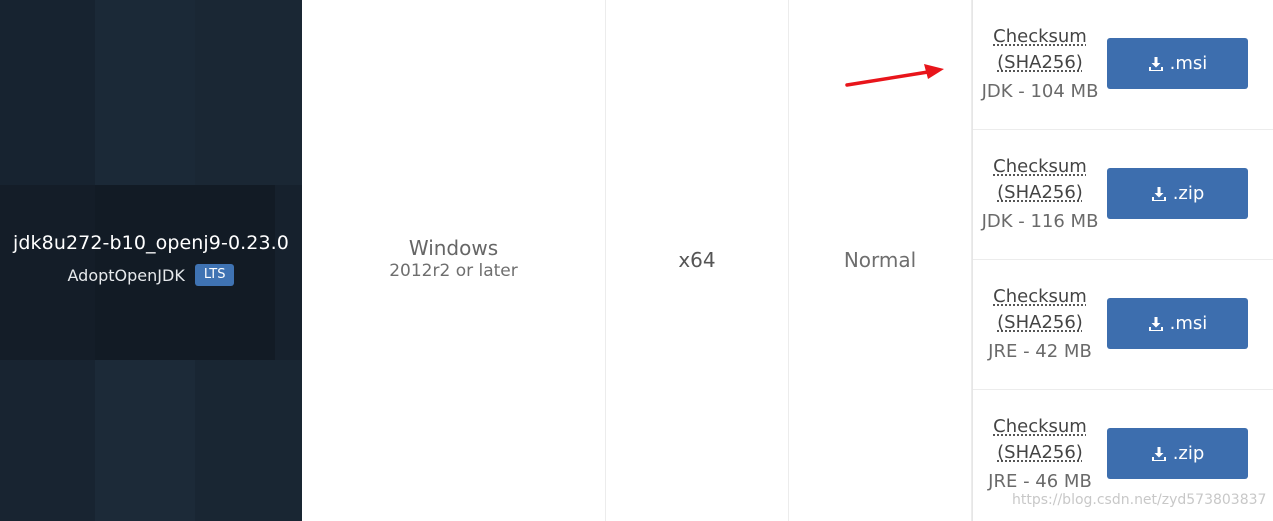 This screenshot has height=521, width=1273. Describe the element at coordinates (1040, 221) in the screenshot. I see `download-size: JDK - 116 MB` at that location.